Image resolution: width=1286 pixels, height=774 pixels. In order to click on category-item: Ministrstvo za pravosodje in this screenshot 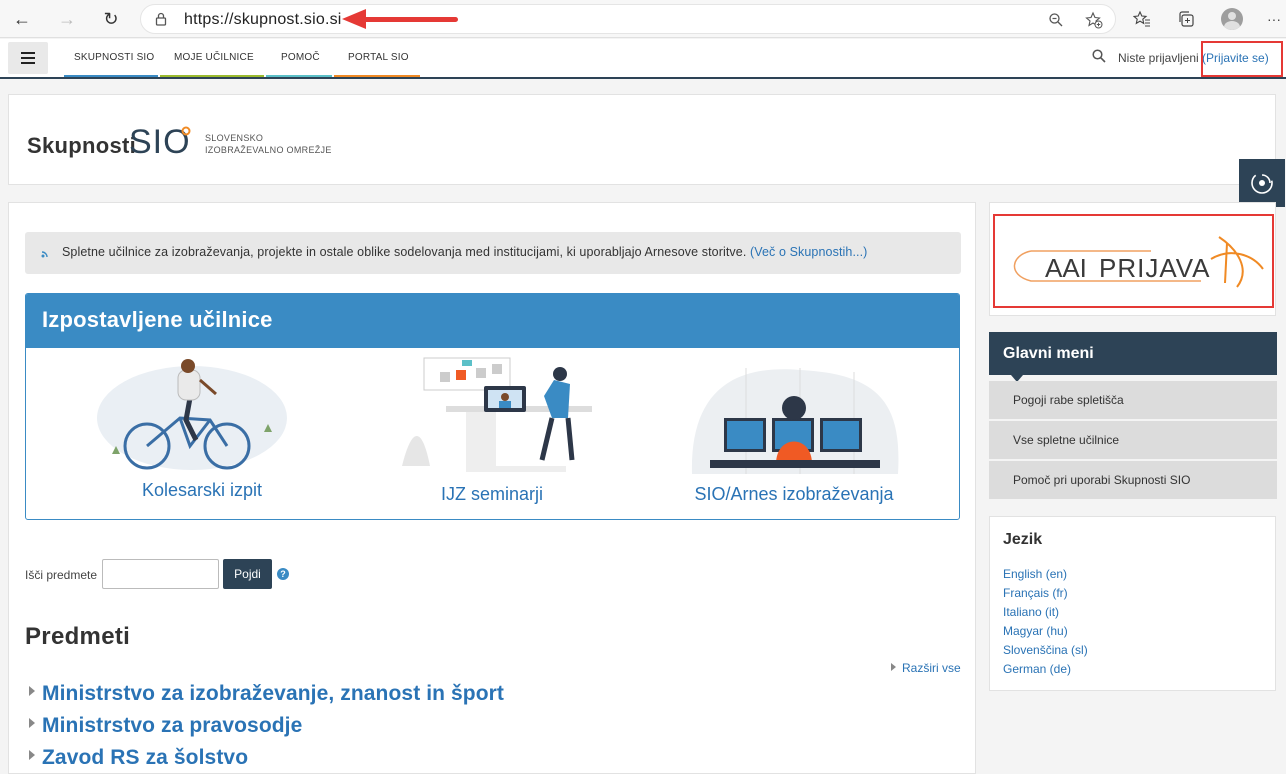, I will do `click(165, 726)`.